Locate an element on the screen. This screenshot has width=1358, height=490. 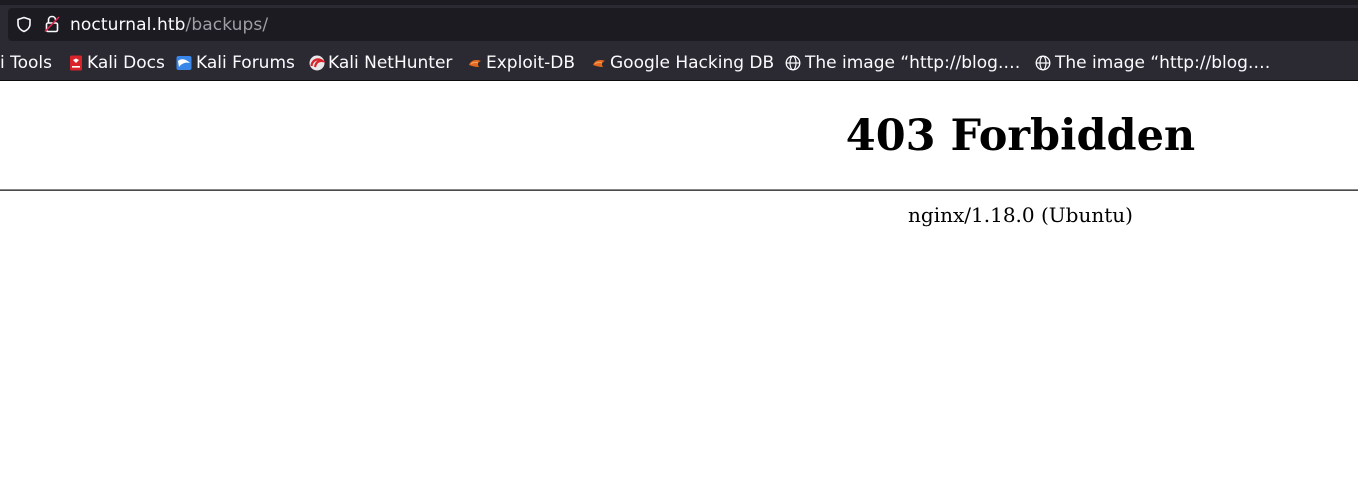
url-host: nocturnal.htb is located at coordinates (128, 25).